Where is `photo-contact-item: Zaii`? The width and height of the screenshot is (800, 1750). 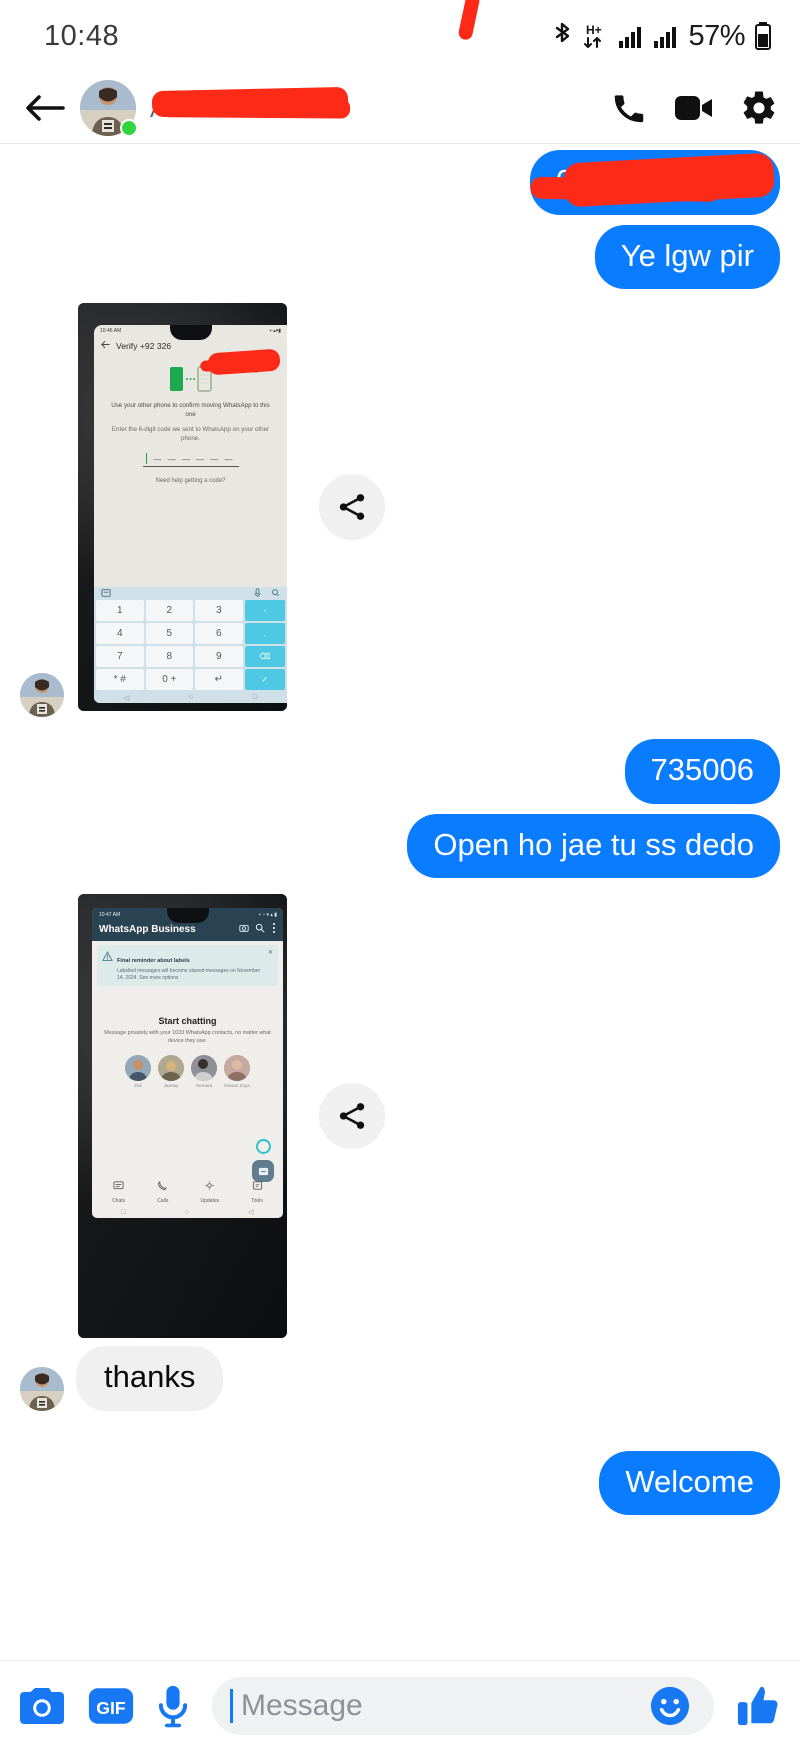
photo-contact-item: Zaii is located at coordinates (138, 1071).